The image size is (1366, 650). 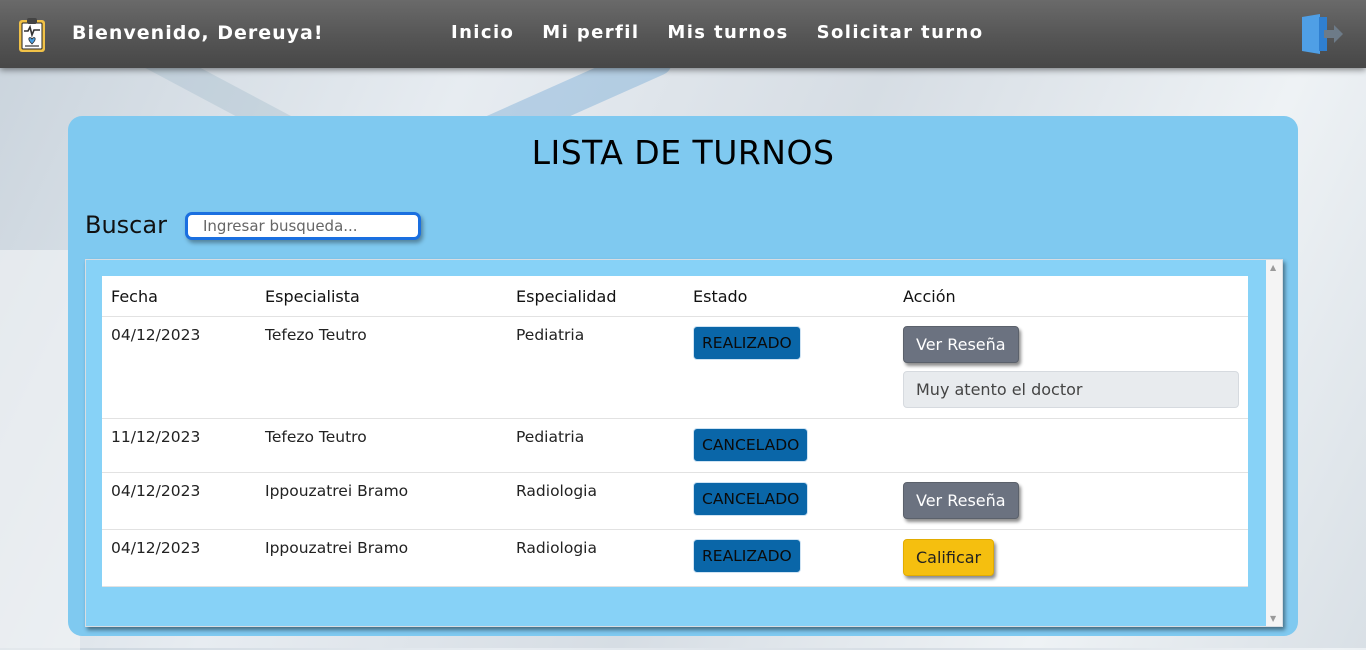 I want to click on nav-link-mi-perfil: Mi perfil, so click(x=590, y=32).